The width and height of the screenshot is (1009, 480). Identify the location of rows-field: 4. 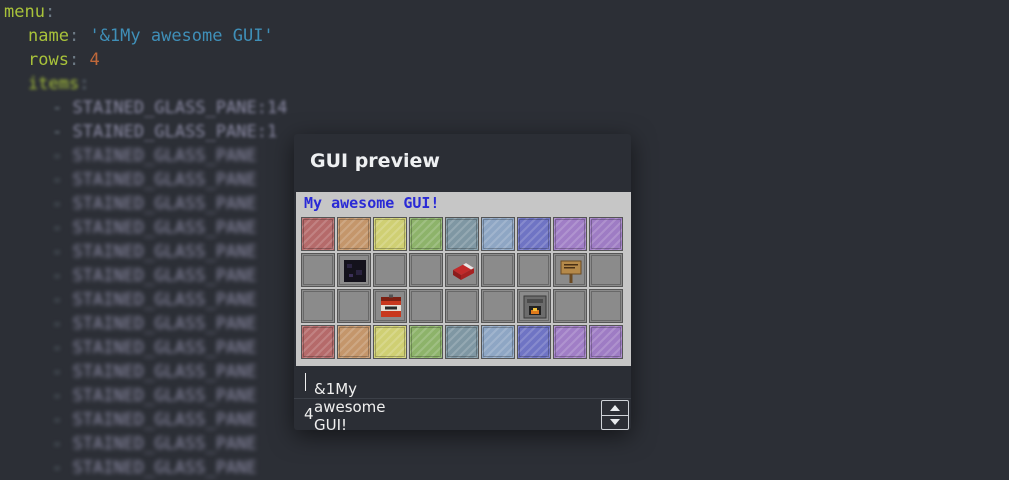
(462, 415).